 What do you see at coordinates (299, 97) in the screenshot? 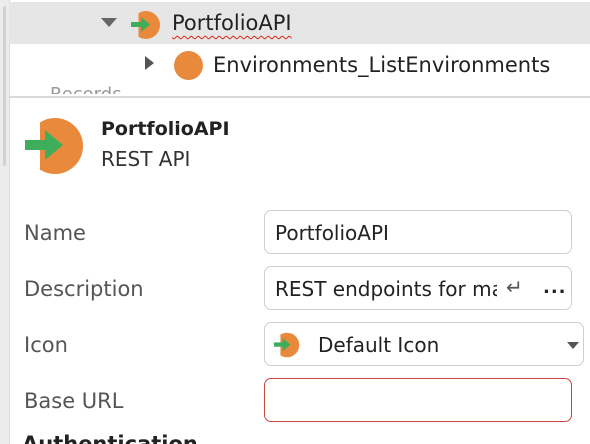
I see `panel-divider` at bounding box center [299, 97].